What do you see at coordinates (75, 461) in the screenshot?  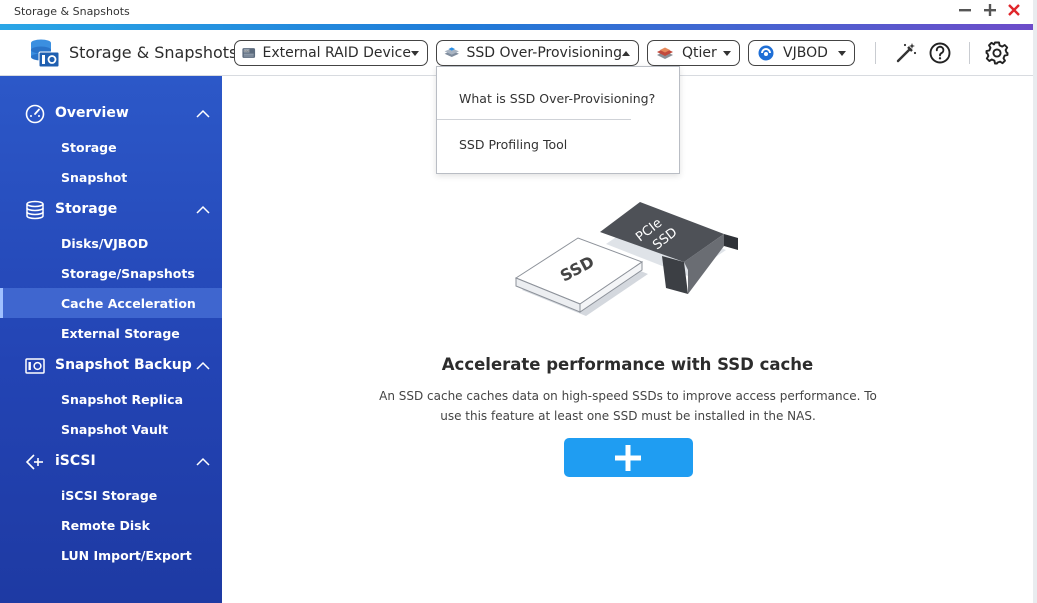 I see `sidebar-section-label: iSCSI` at bounding box center [75, 461].